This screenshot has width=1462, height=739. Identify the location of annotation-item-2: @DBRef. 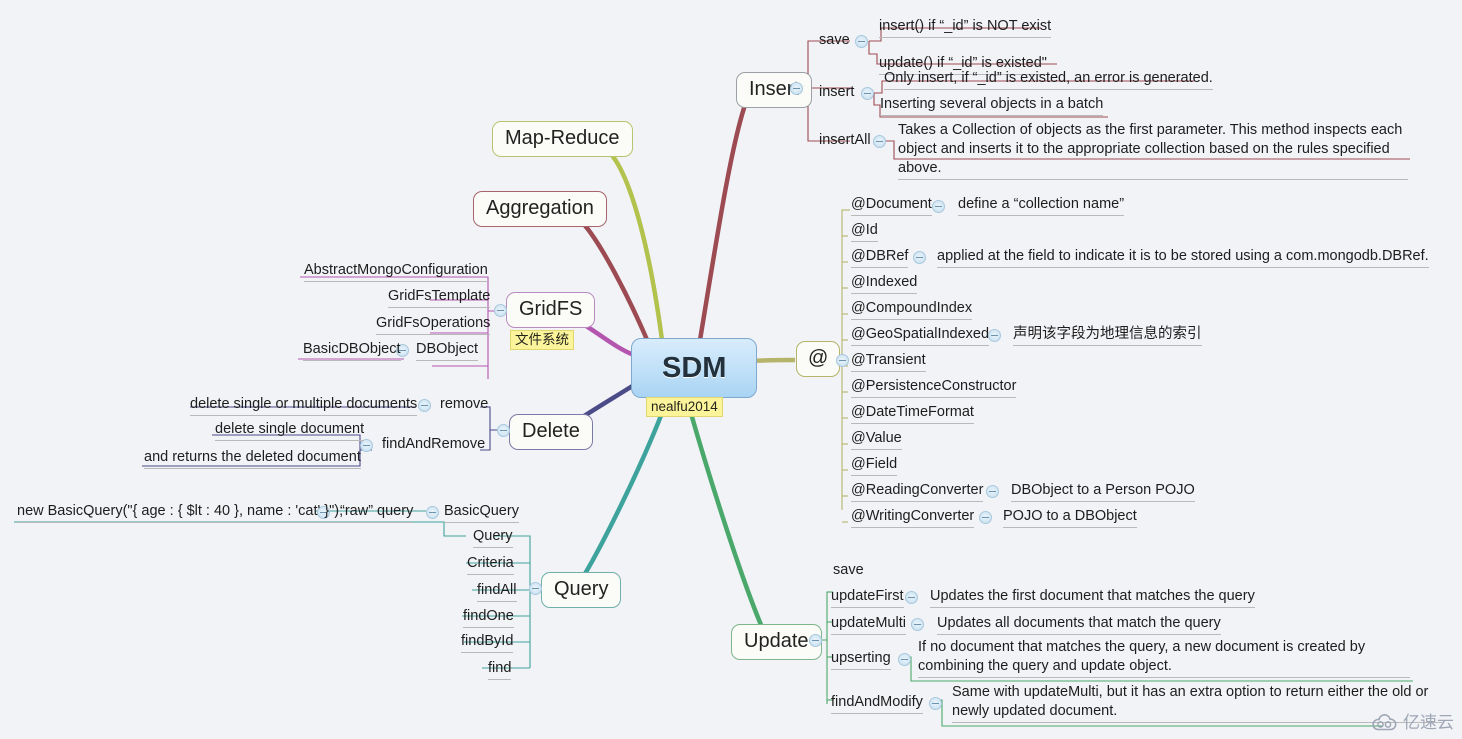
(880, 257).